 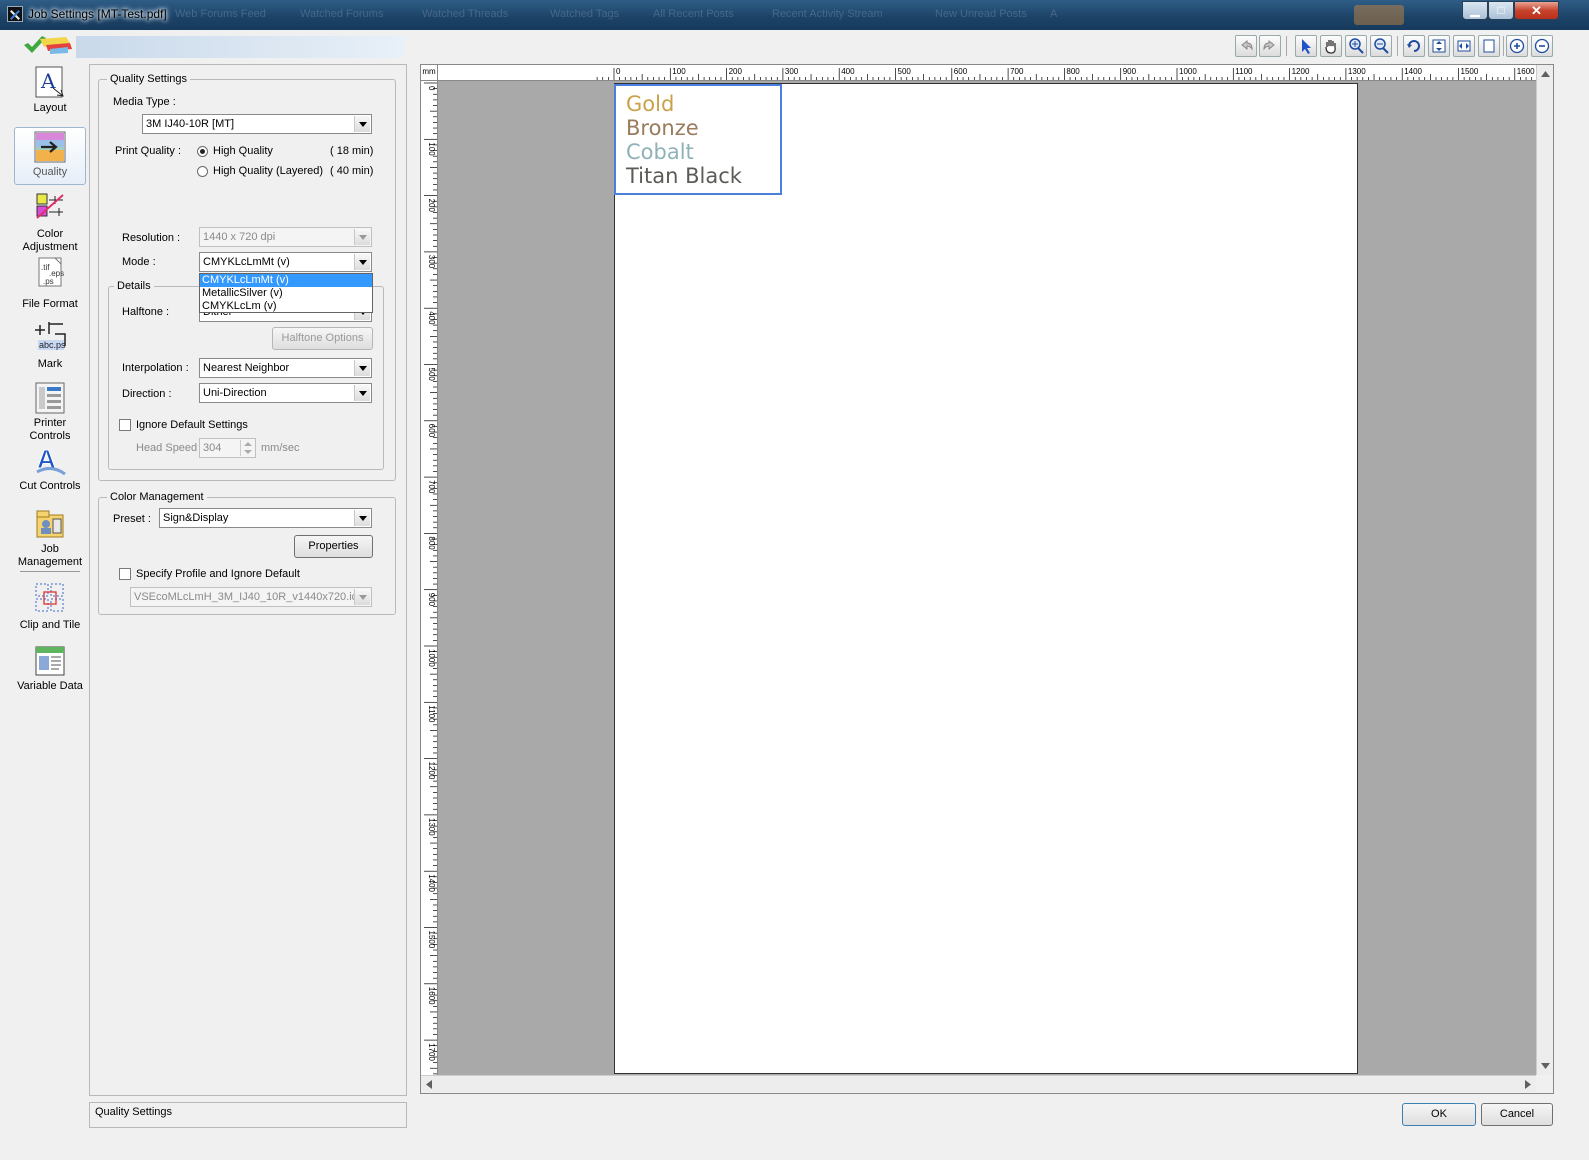 What do you see at coordinates (148, 151) in the screenshot?
I see `print-quality-label: Print Quality :` at bounding box center [148, 151].